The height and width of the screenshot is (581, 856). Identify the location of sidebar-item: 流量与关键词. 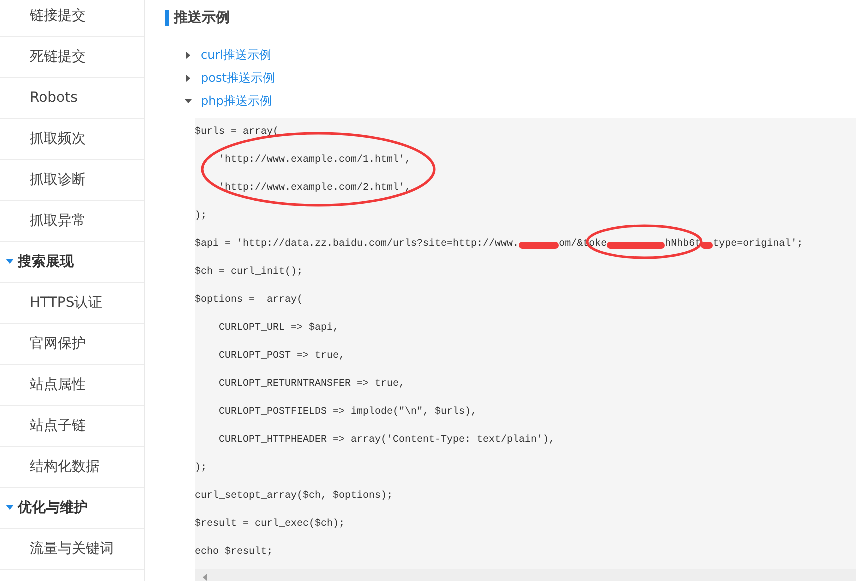
(72, 549).